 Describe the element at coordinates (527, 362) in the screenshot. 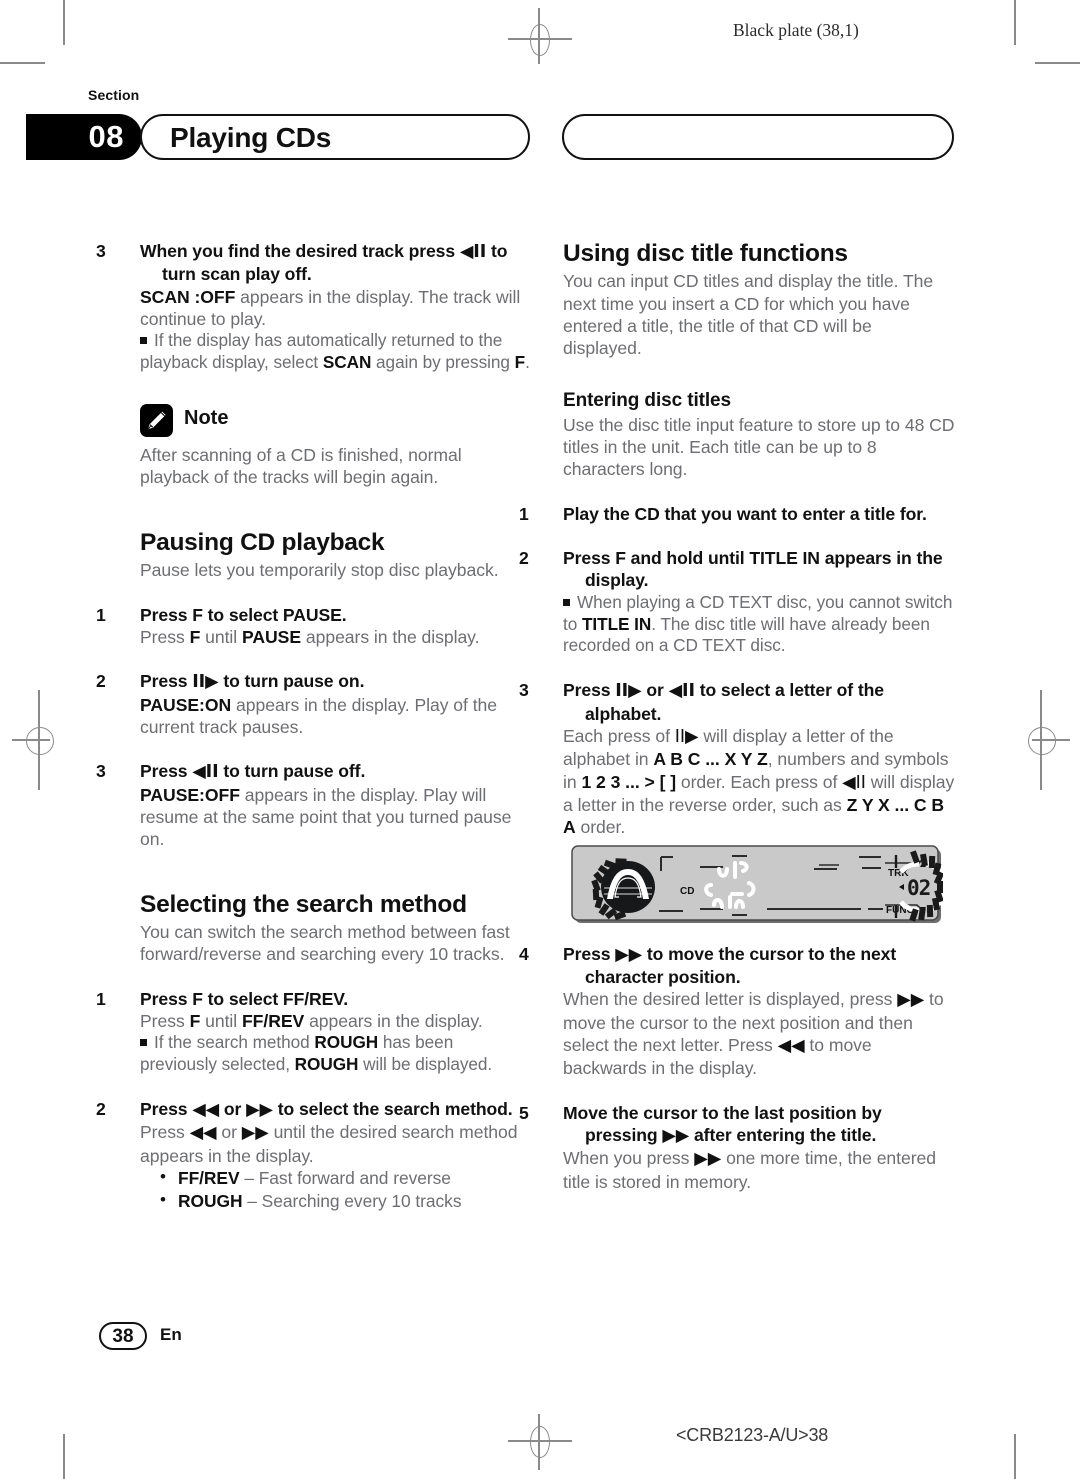

I see `note-text-3: .` at that location.